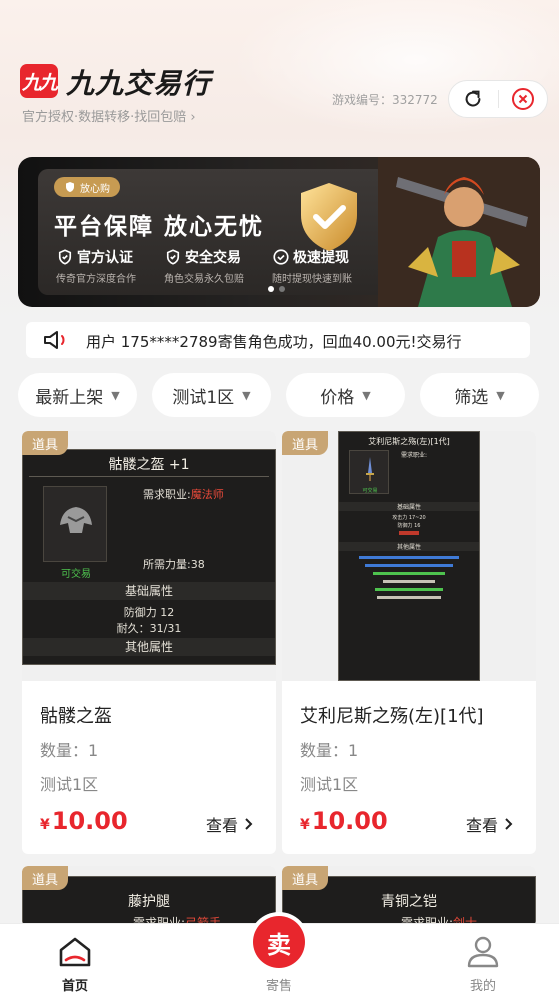 Image resolution: width=559 pixels, height=997 pixels. Describe the element at coordinates (204, 279) in the screenshot. I see `banner-feature-sub: 角色交易永久包赔` at that location.